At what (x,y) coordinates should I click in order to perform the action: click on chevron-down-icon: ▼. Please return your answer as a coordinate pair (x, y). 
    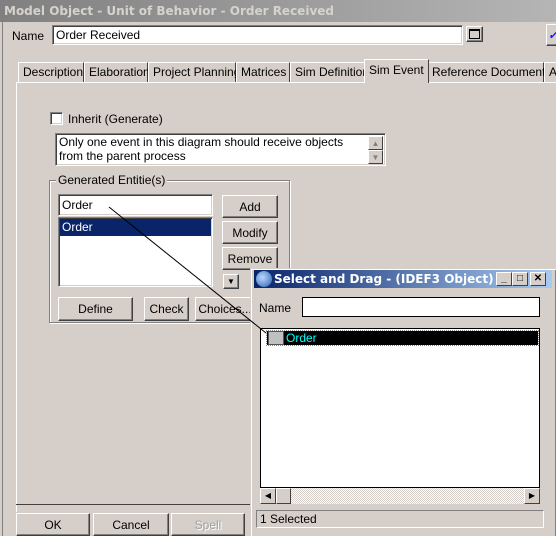
    Looking at the image, I should click on (231, 281).